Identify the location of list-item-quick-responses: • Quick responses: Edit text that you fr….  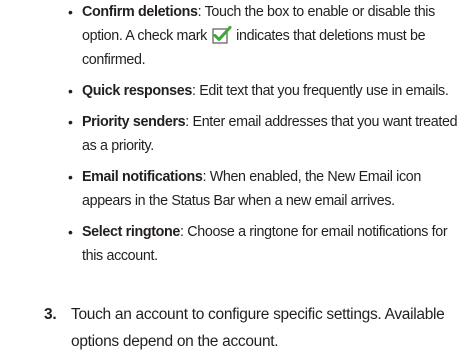
(268, 91).